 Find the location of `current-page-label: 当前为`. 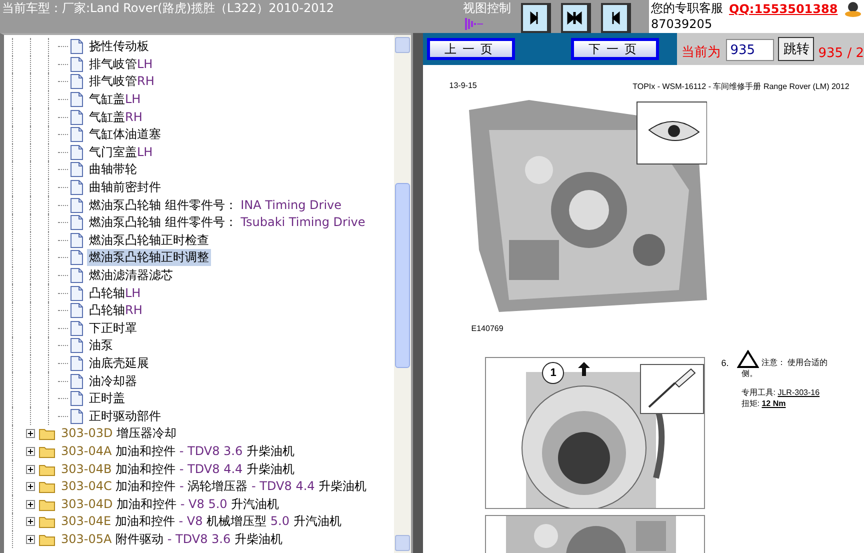

current-page-label: 当前为 is located at coordinates (700, 52).